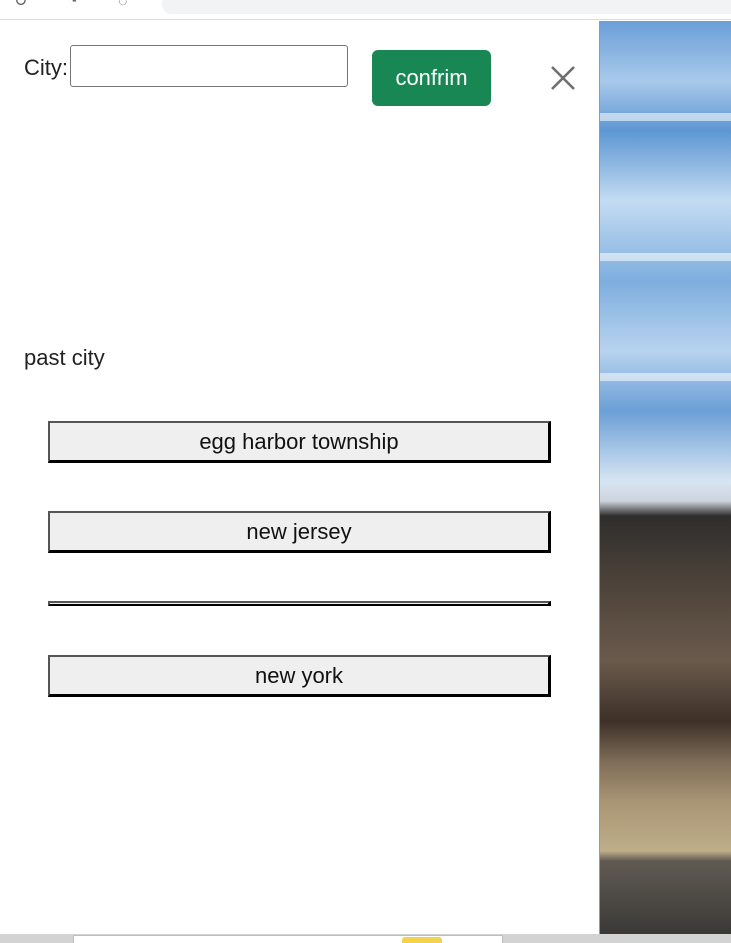  Describe the element at coordinates (299, 442) in the screenshot. I see `past-city-button: egg harbor township` at that location.